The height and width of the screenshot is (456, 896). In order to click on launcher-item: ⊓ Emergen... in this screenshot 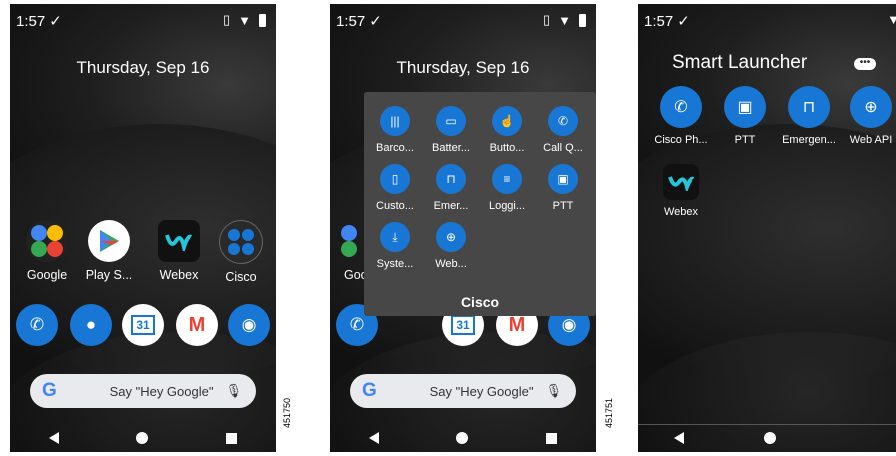, I will do `click(809, 116)`.